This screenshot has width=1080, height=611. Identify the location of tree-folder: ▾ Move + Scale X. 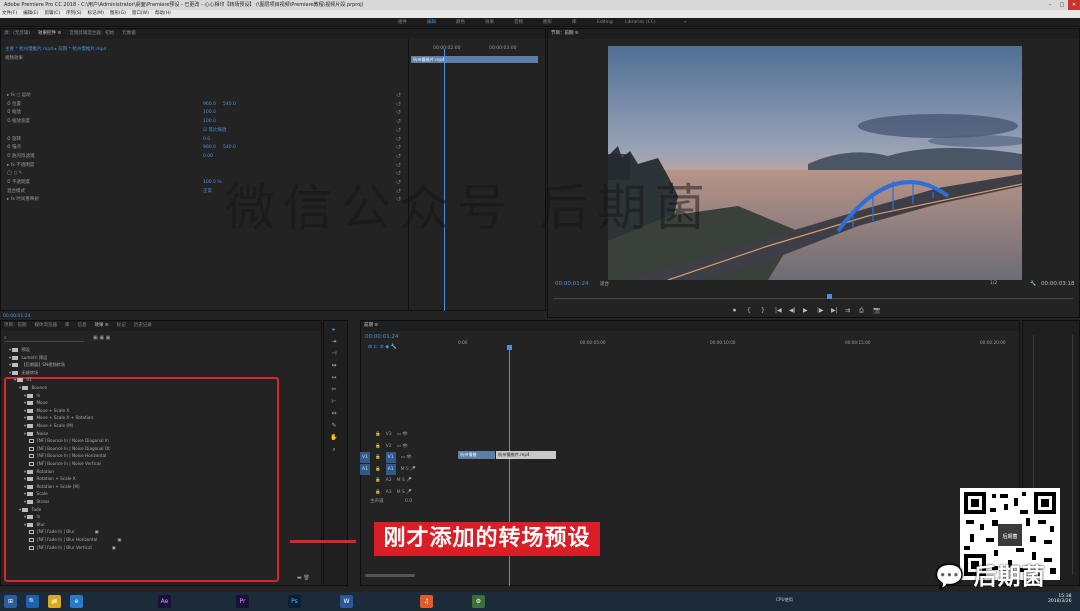
(46, 411).